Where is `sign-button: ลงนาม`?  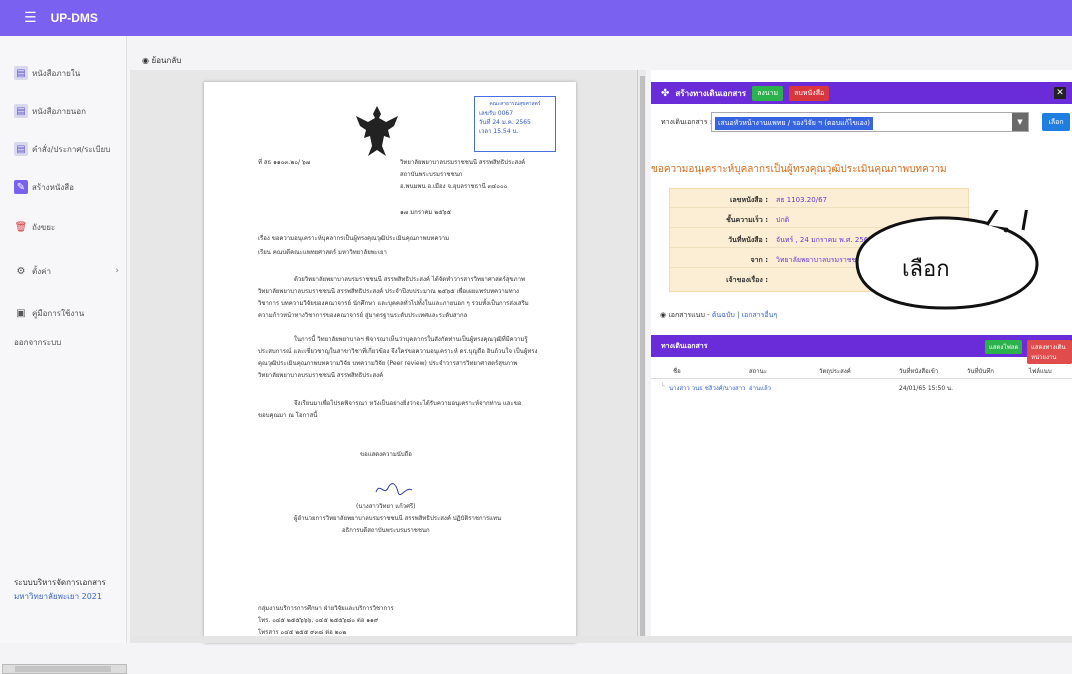
sign-button: ลงนาม is located at coordinates (768, 93).